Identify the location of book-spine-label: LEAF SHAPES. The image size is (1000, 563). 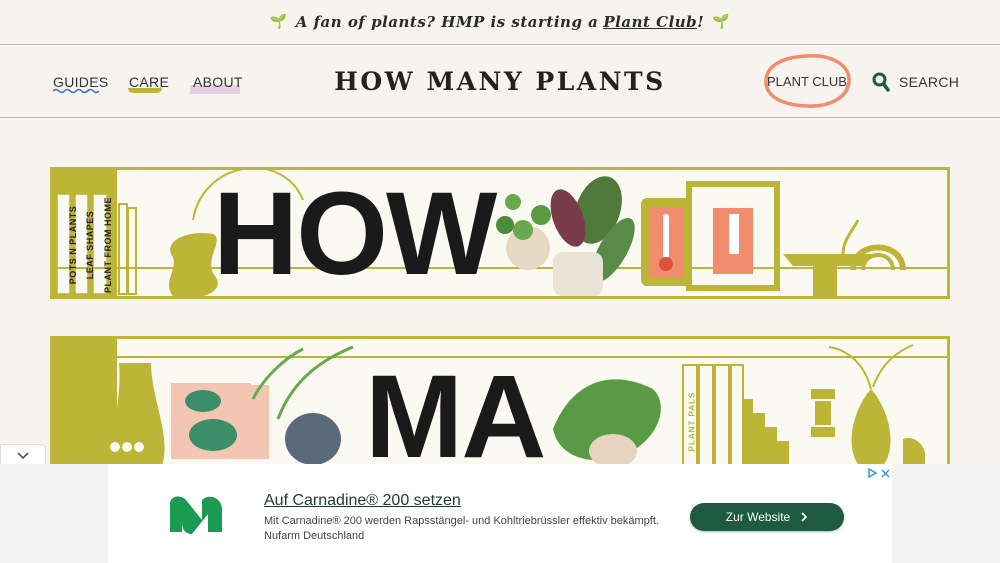
(90, 245).